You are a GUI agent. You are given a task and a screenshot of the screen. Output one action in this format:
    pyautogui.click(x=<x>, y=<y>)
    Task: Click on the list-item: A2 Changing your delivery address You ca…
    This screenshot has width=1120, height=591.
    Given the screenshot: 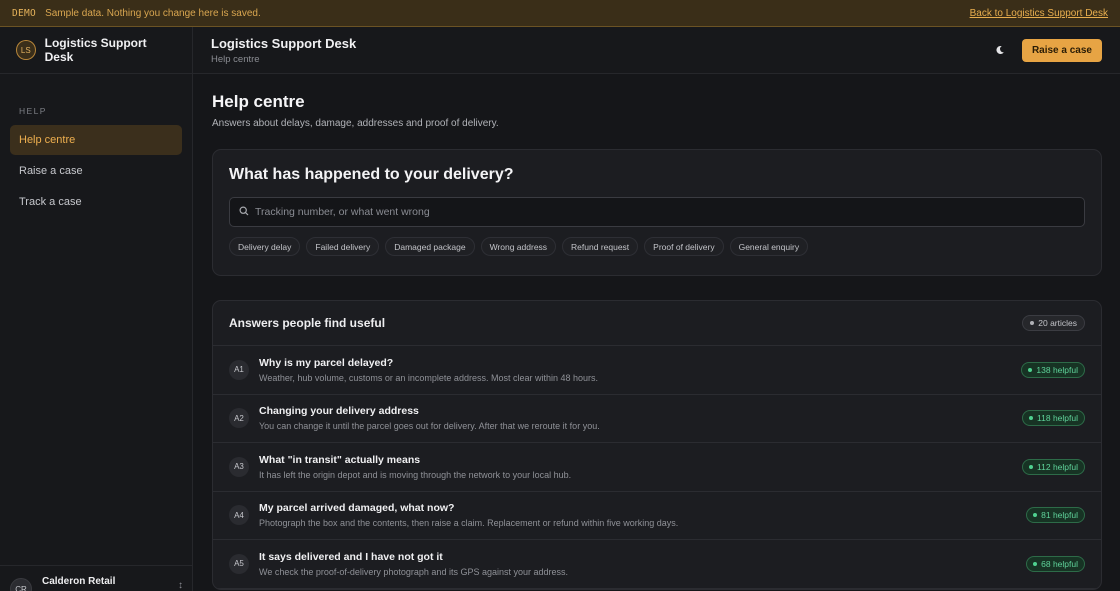 What is the action you would take?
    pyautogui.click(x=657, y=419)
    